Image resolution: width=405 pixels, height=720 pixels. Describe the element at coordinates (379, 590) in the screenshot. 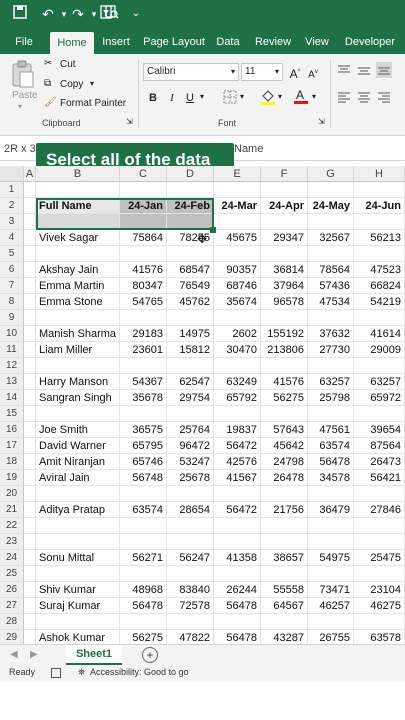

I see `value-cell: 23104` at that location.